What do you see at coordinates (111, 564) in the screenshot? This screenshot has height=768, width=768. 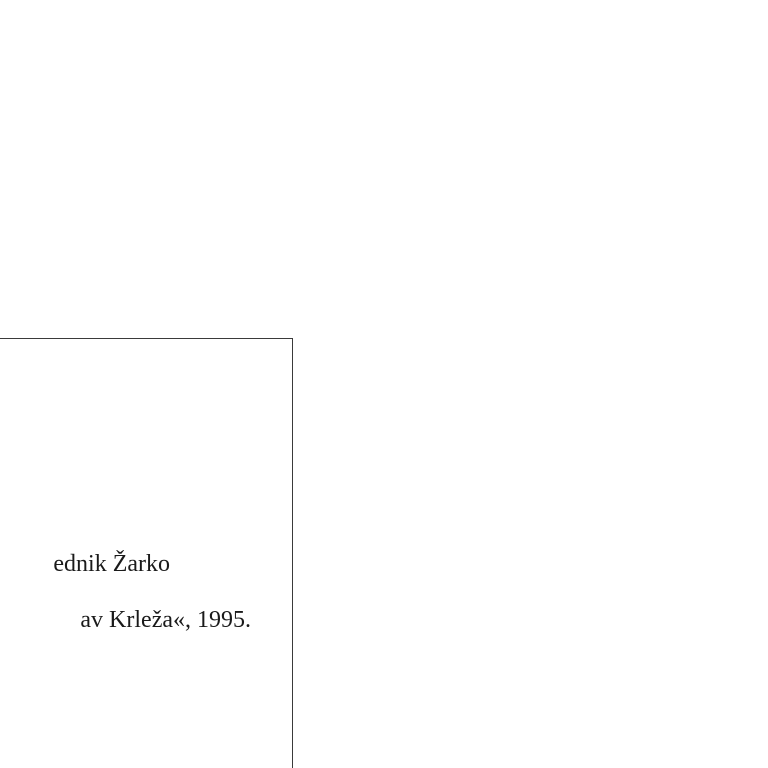 I see `text-line-editor: ednik Žarko` at bounding box center [111, 564].